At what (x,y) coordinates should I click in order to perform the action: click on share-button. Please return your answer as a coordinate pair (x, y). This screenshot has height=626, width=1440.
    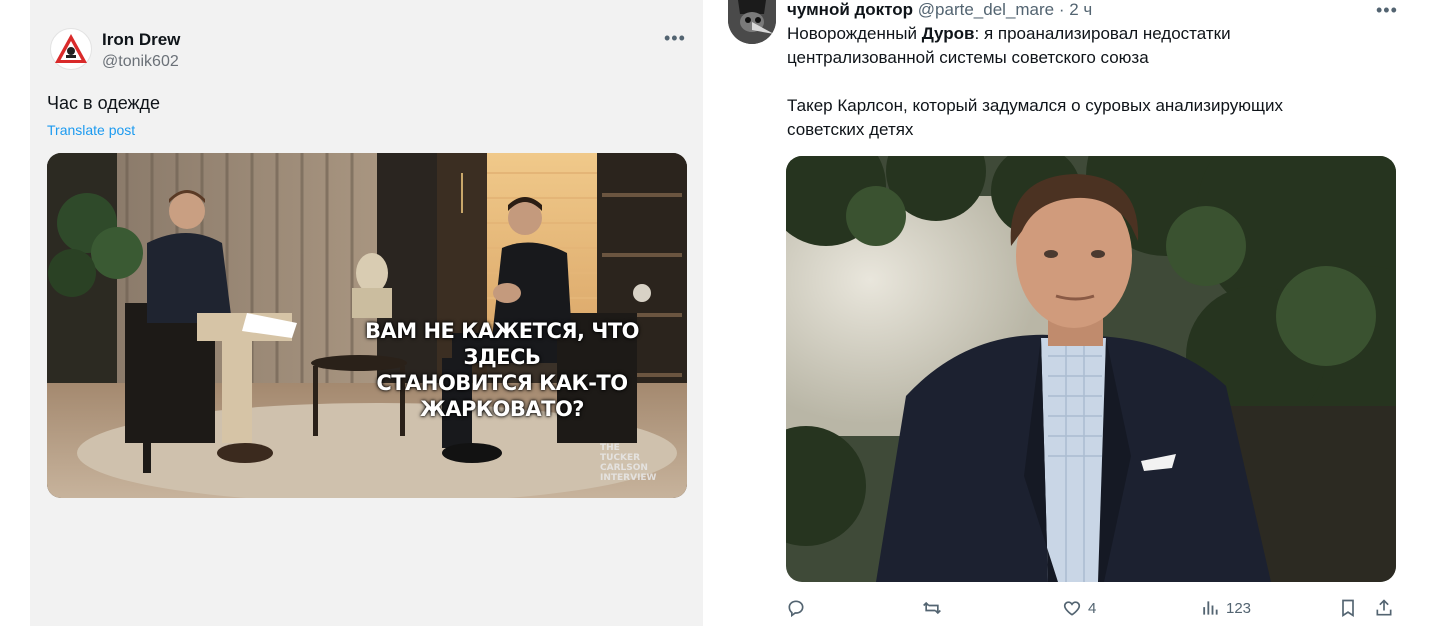
    Looking at the image, I should click on (1384, 608).